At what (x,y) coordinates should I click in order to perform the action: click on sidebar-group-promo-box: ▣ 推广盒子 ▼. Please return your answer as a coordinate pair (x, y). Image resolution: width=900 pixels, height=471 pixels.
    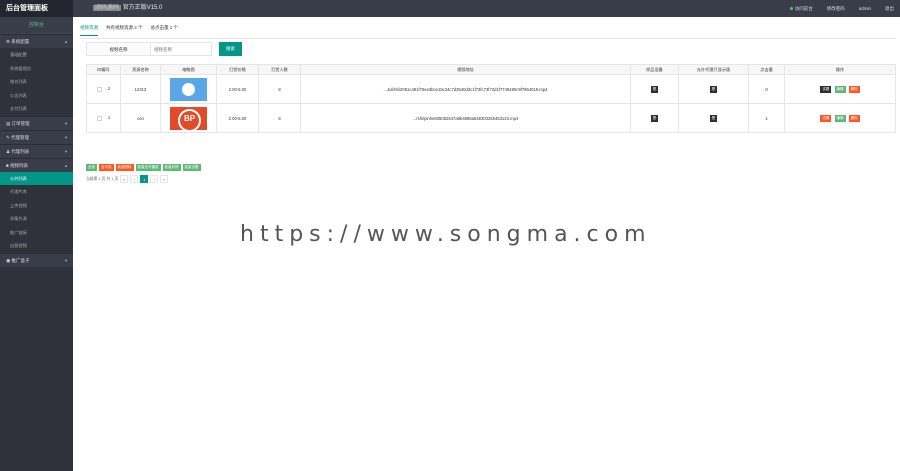
    Looking at the image, I should click on (36, 259).